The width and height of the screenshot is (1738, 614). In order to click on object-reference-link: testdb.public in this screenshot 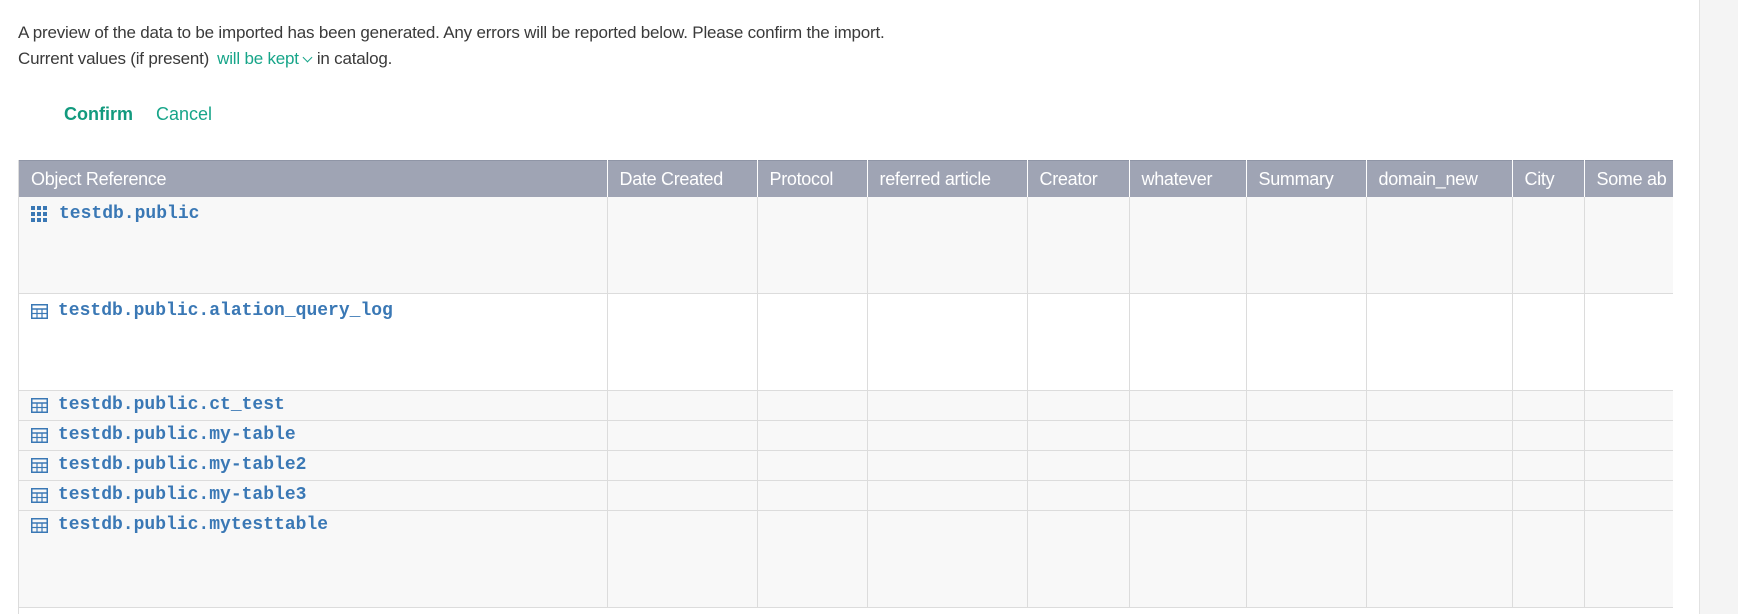, I will do `click(129, 214)`.